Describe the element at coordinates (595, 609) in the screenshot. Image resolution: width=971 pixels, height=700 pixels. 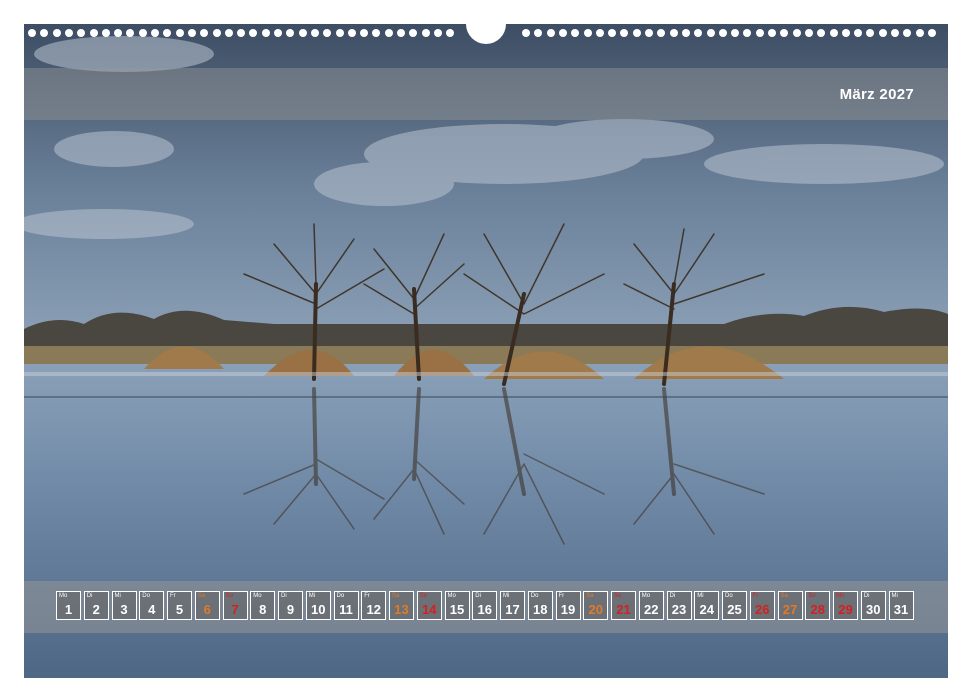
I see `day-number: 20` at that location.